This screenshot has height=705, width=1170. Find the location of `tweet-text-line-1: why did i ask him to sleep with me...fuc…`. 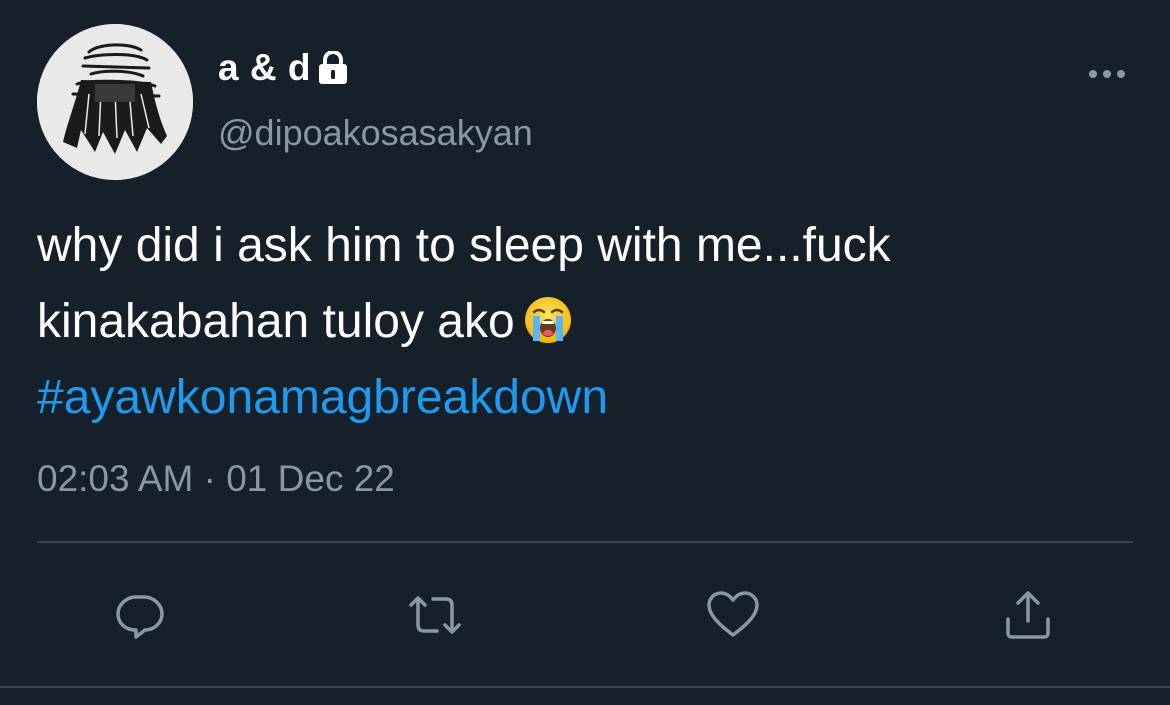

tweet-text-line-1: why did i ask him to sleep with me...fuc… is located at coordinates (464, 245).